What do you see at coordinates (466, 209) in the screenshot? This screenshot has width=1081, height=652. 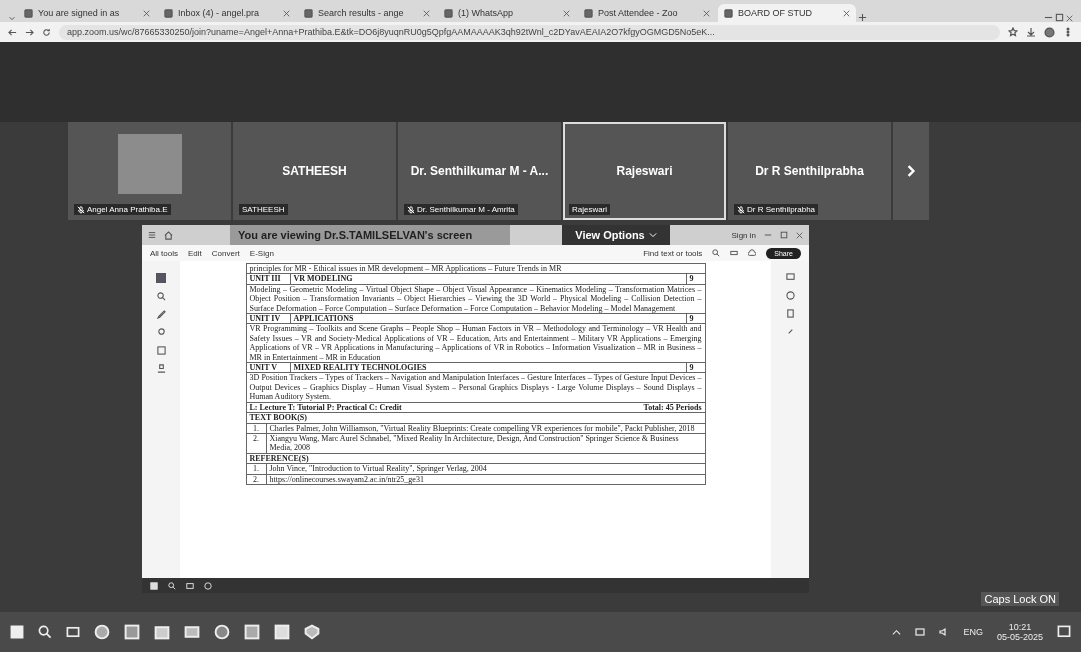 I see `participant-label-text: Dr. Senthilkumar M - Amrita` at bounding box center [466, 209].